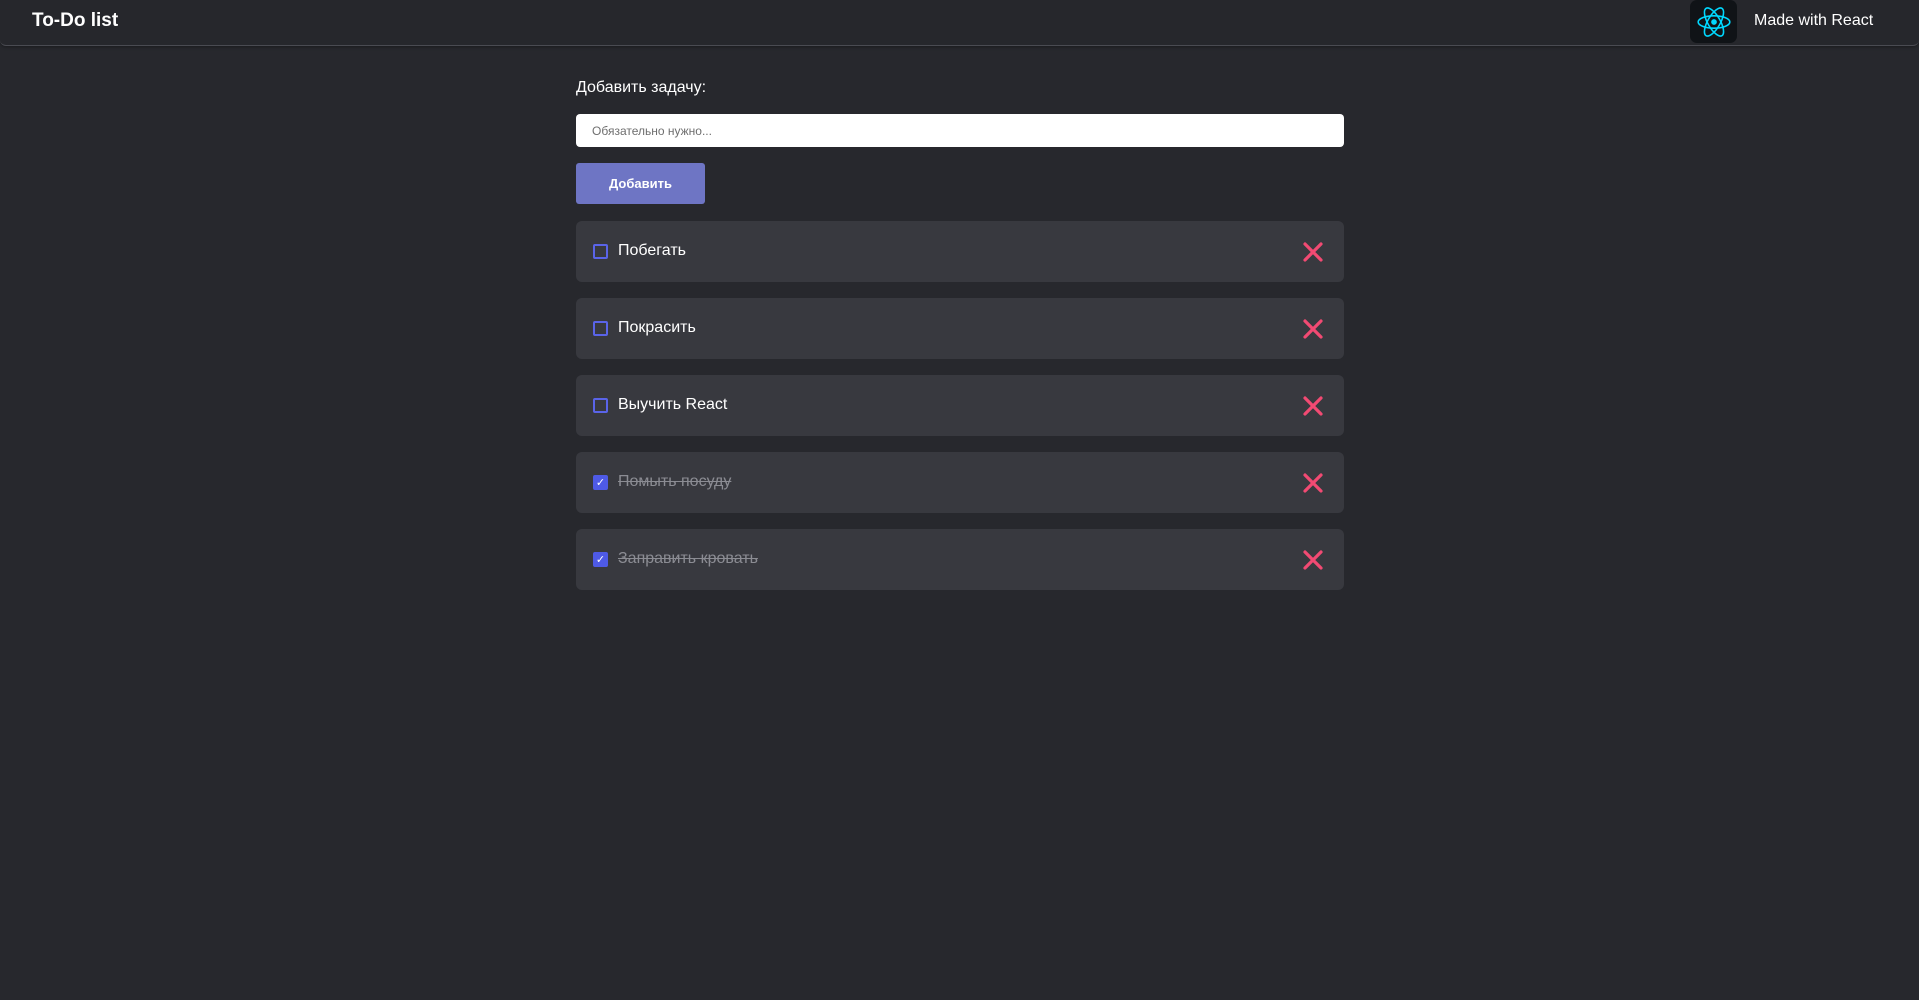 The height and width of the screenshot is (1000, 1919). I want to click on task-item: Побегать, so click(960, 251).